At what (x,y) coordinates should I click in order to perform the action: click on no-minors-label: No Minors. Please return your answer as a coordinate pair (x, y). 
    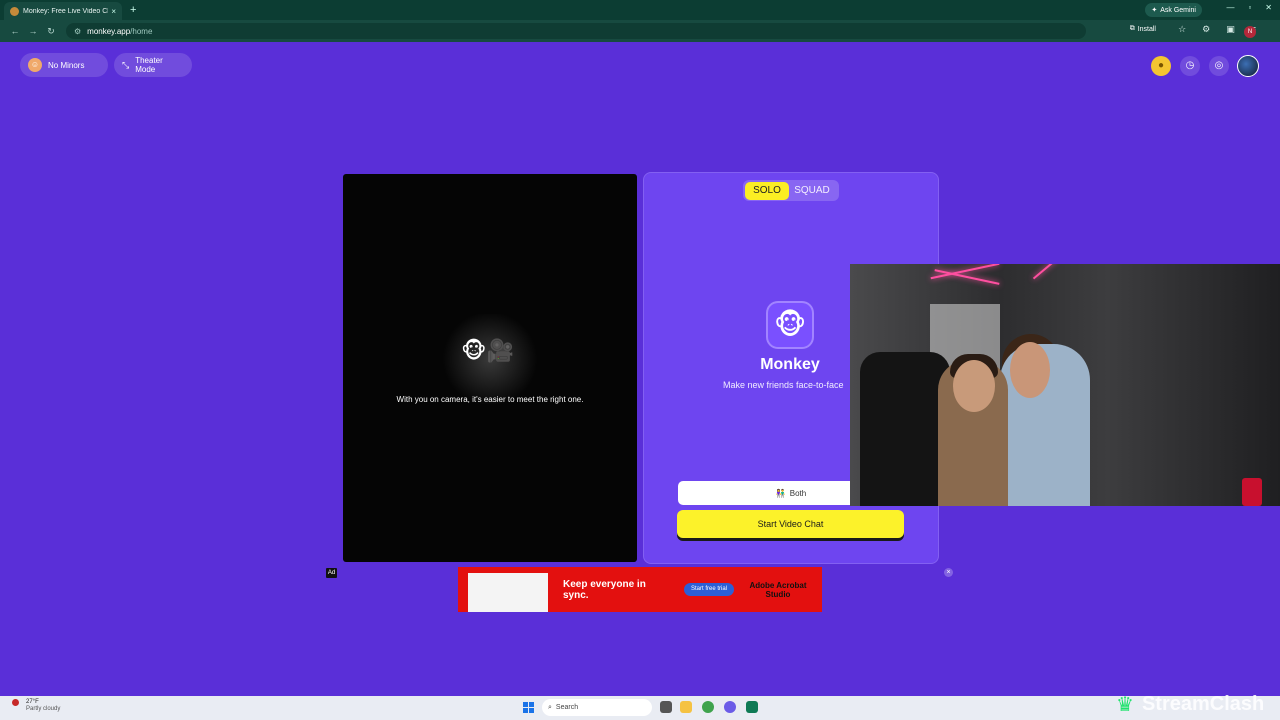
    Looking at the image, I should click on (66, 65).